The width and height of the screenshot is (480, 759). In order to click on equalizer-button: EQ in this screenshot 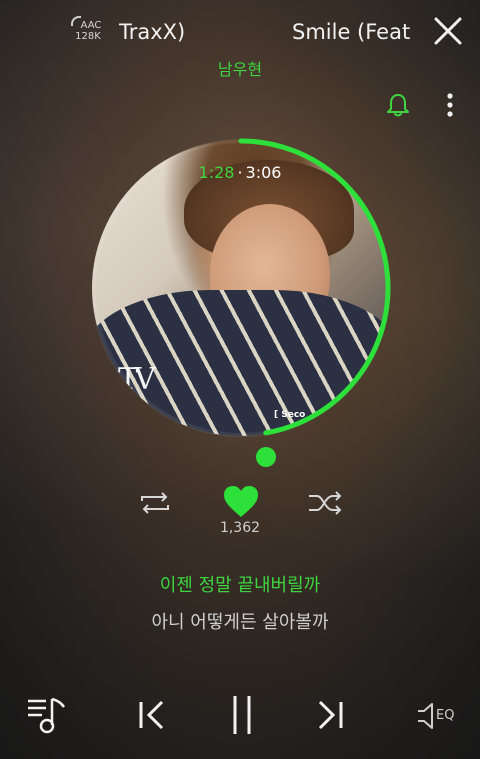, I will do `click(439, 716)`.